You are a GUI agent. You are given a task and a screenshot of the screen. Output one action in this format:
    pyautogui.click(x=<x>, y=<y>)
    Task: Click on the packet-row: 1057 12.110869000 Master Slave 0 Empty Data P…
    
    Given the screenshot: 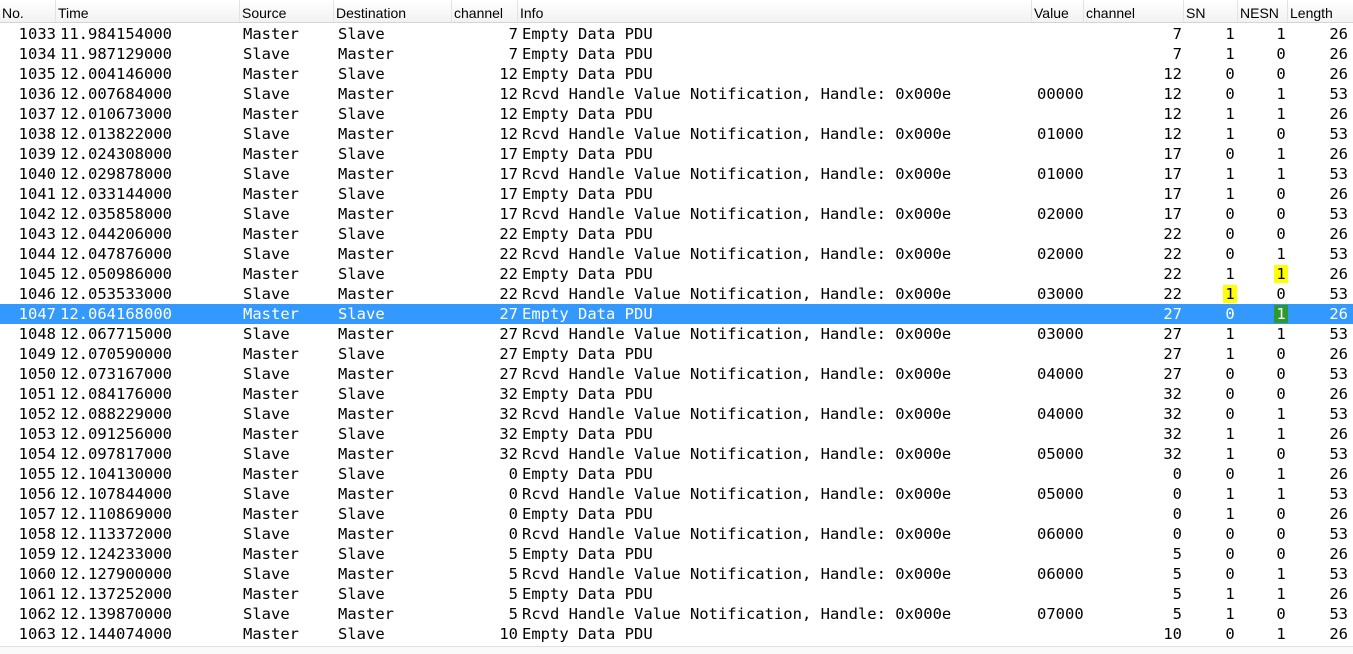 What is the action you would take?
    pyautogui.click(x=676, y=514)
    